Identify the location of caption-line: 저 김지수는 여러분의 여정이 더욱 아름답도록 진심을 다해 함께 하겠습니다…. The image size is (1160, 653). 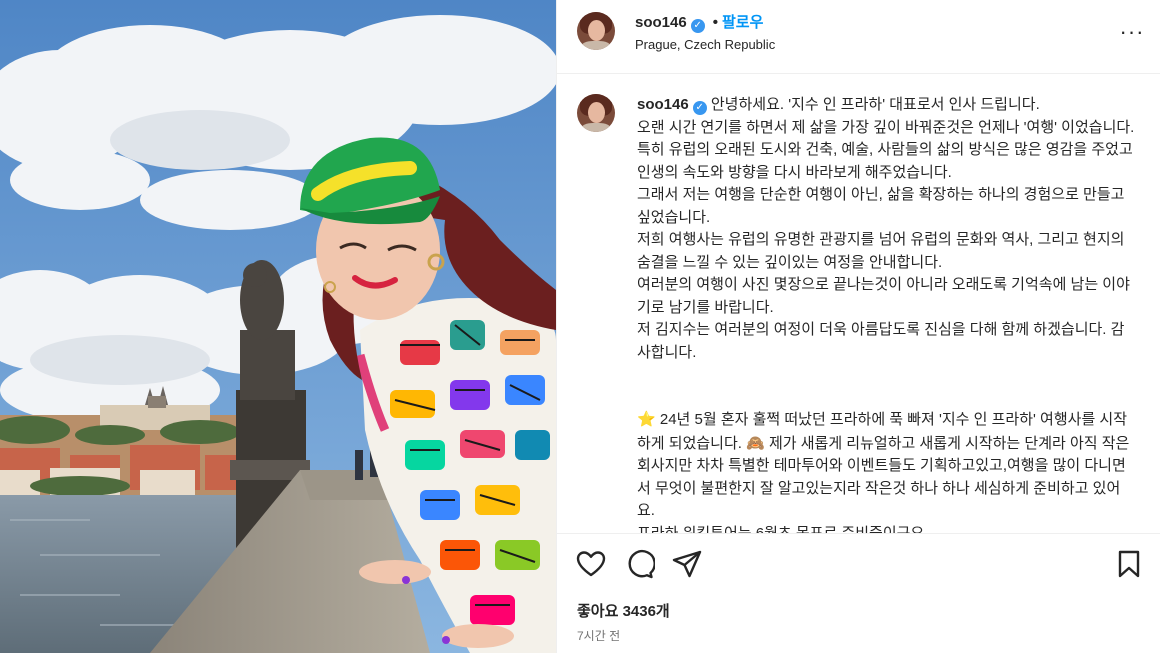
(881, 341).